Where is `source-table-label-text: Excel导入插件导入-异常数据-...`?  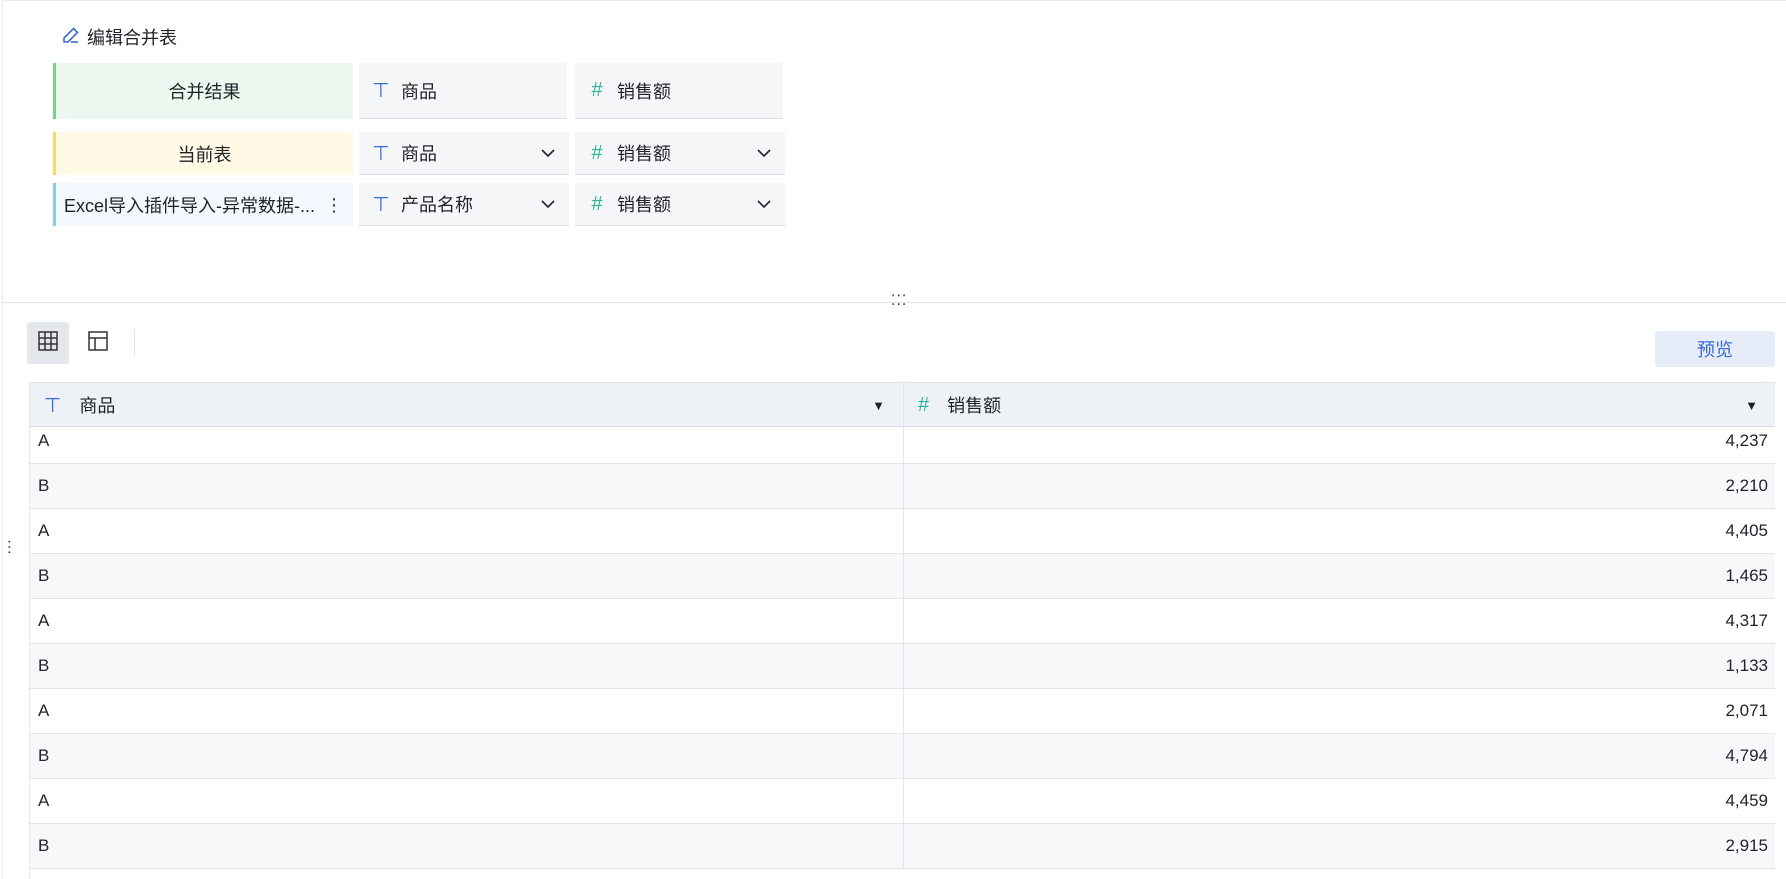 source-table-label-text: Excel导入插件导入-异常数据-... is located at coordinates (190, 205).